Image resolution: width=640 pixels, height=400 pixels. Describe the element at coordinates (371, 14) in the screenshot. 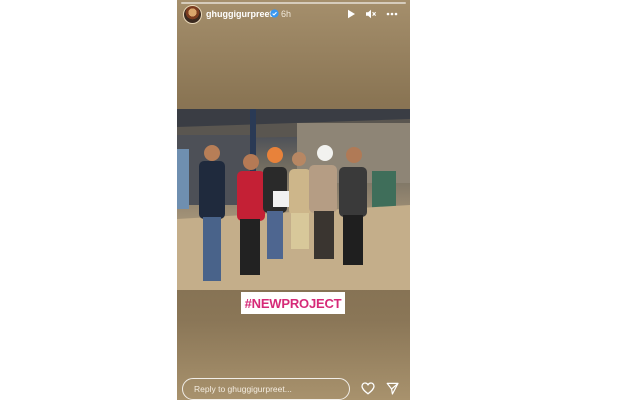

I see `muted-speaker-icon` at that location.